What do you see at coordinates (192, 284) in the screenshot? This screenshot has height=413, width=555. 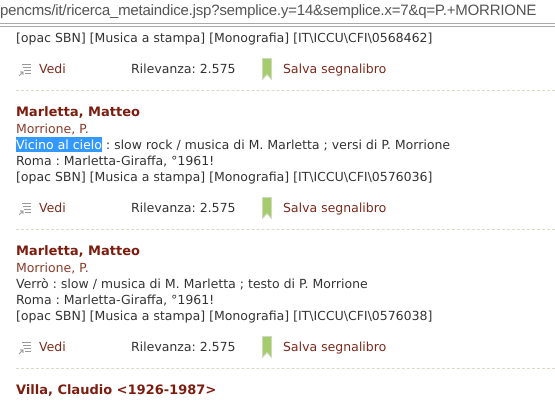 I see `record-title: Verrò : slow / musica di M. Marletta ; testo di P. Morrione` at bounding box center [192, 284].